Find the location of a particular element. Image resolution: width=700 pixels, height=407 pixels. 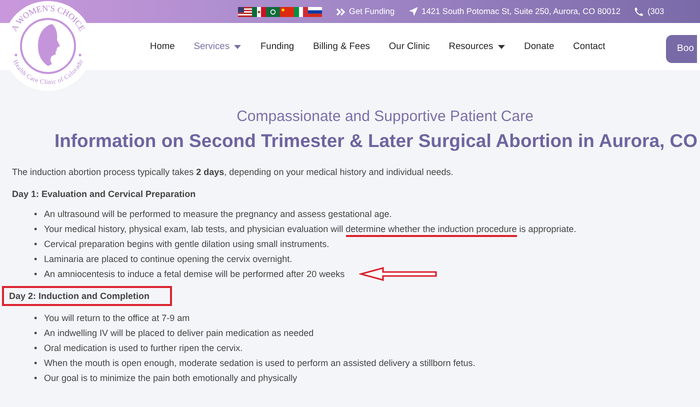

nav-link: Funding is located at coordinates (277, 47).